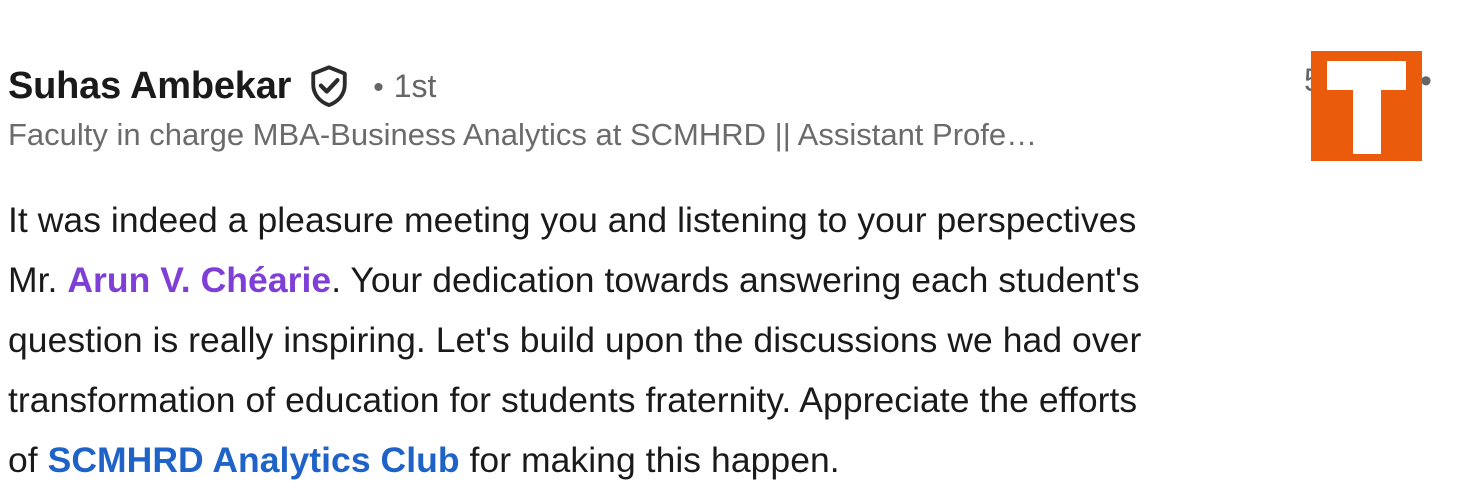 This screenshot has height=495, width=1457. What do you see at coordinates (1366, 106) in the screenshot?
I see `letter-t-logo` at bounding box center [1366, 106].